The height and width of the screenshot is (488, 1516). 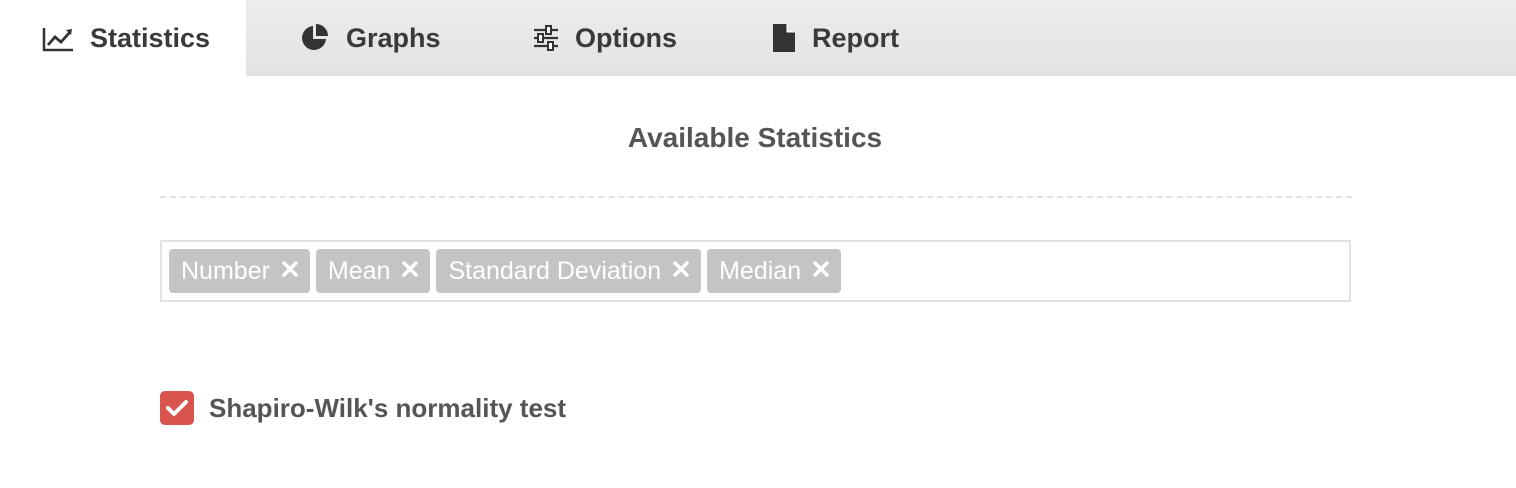 What do you see at coordinates (555, 270) in the screenshot?
I see `tag-label: Standard Deviation` at bounding box center [555, 270].